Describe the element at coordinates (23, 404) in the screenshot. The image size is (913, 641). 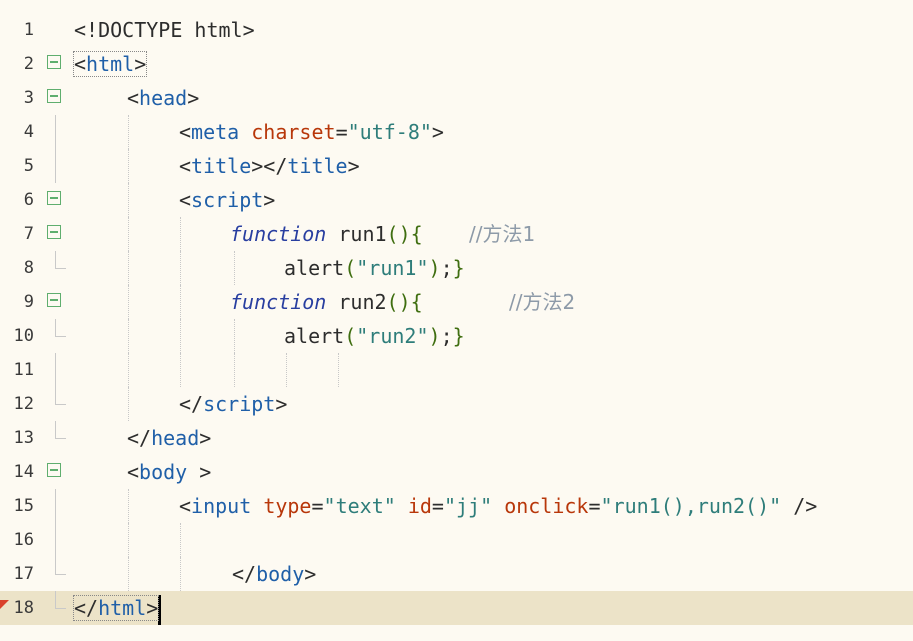
I see `line-number: 12` at that location.